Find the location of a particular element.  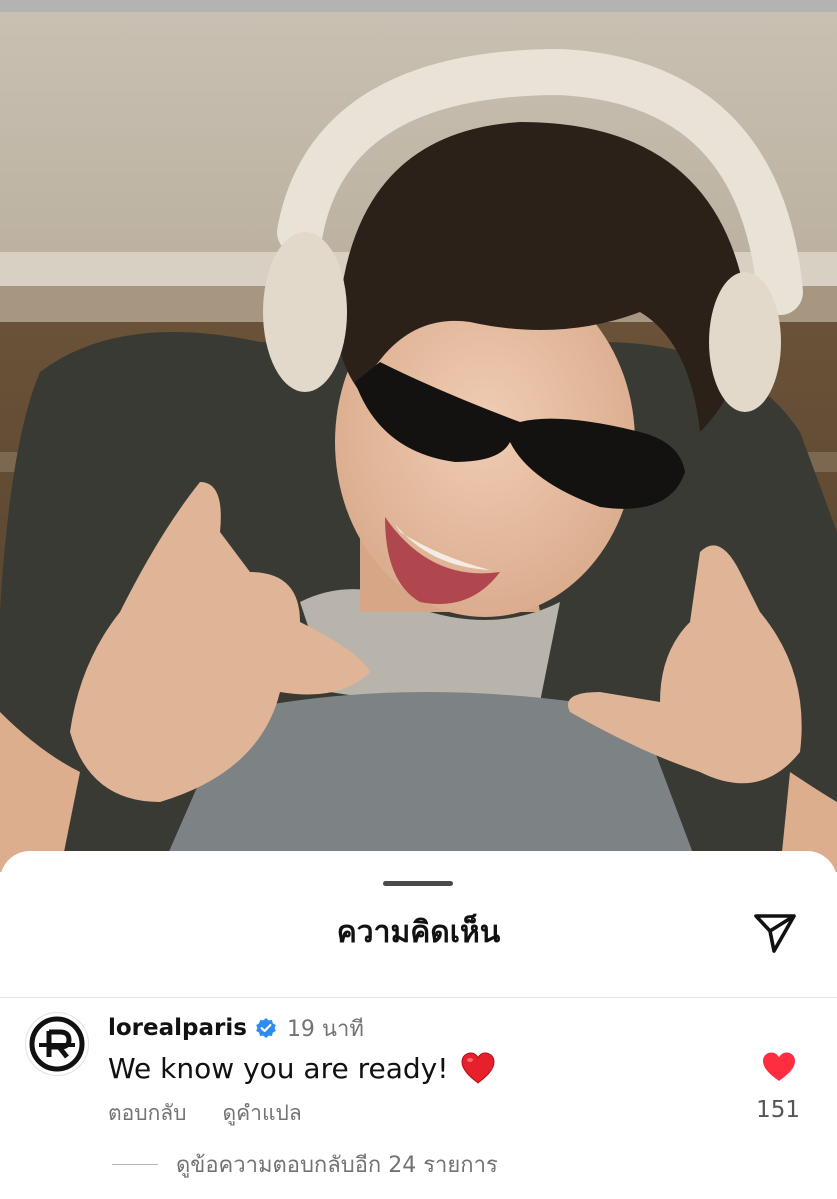

comment-actions: ตอบกลับ ดูคำแปล is located at coordinates (205, 1113).